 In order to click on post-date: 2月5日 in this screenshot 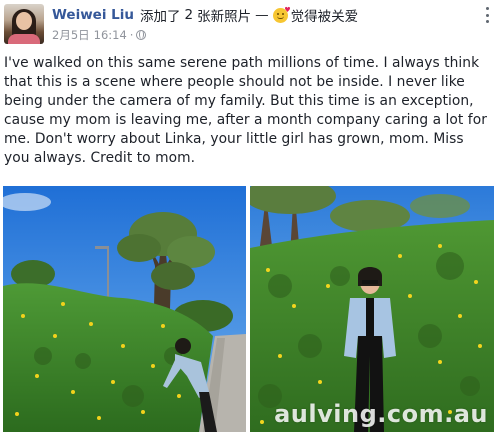, I will do `click(71, 35)`.